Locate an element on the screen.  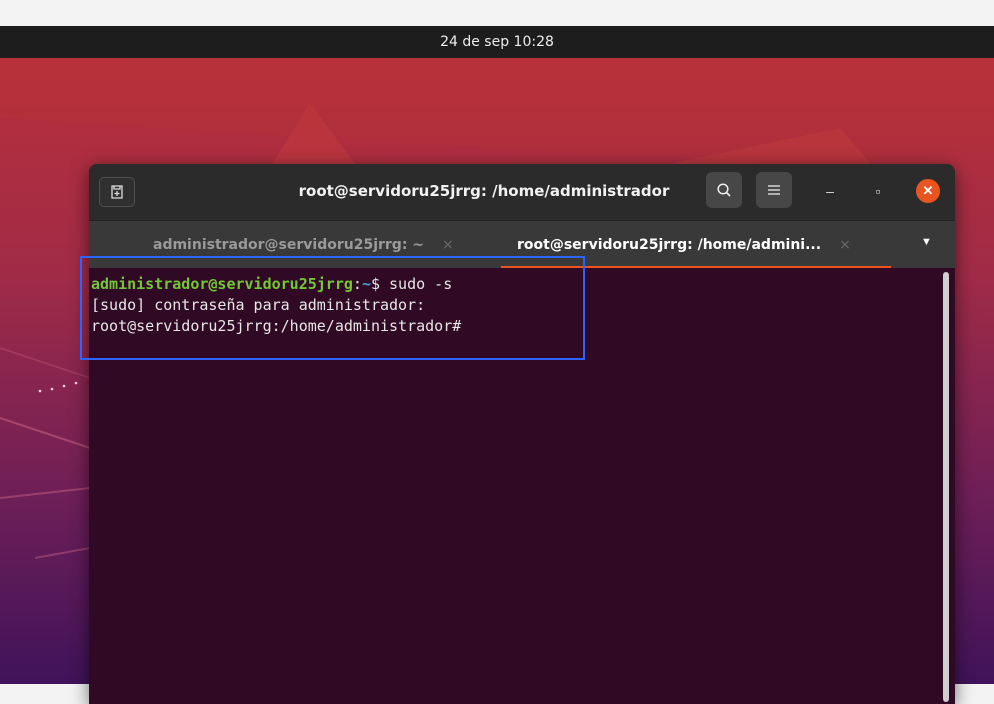
maximize-icon: ▫ is located at coordinates (878, 191).